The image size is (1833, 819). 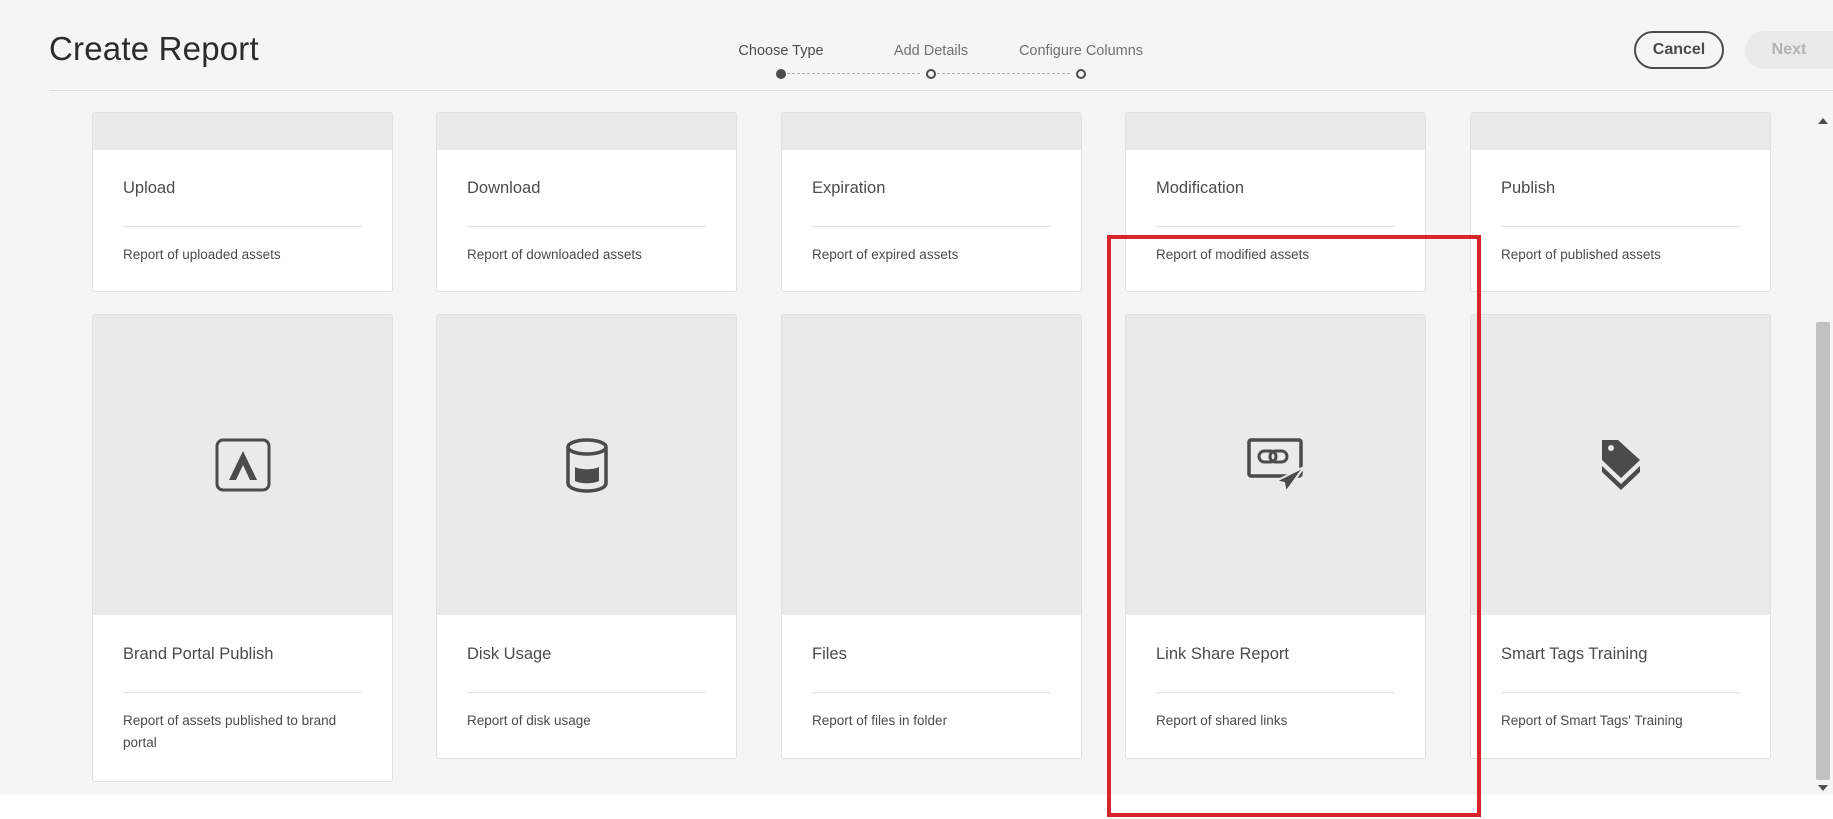 I want to click on card-title: Expiration, so click(x=849, y=188).